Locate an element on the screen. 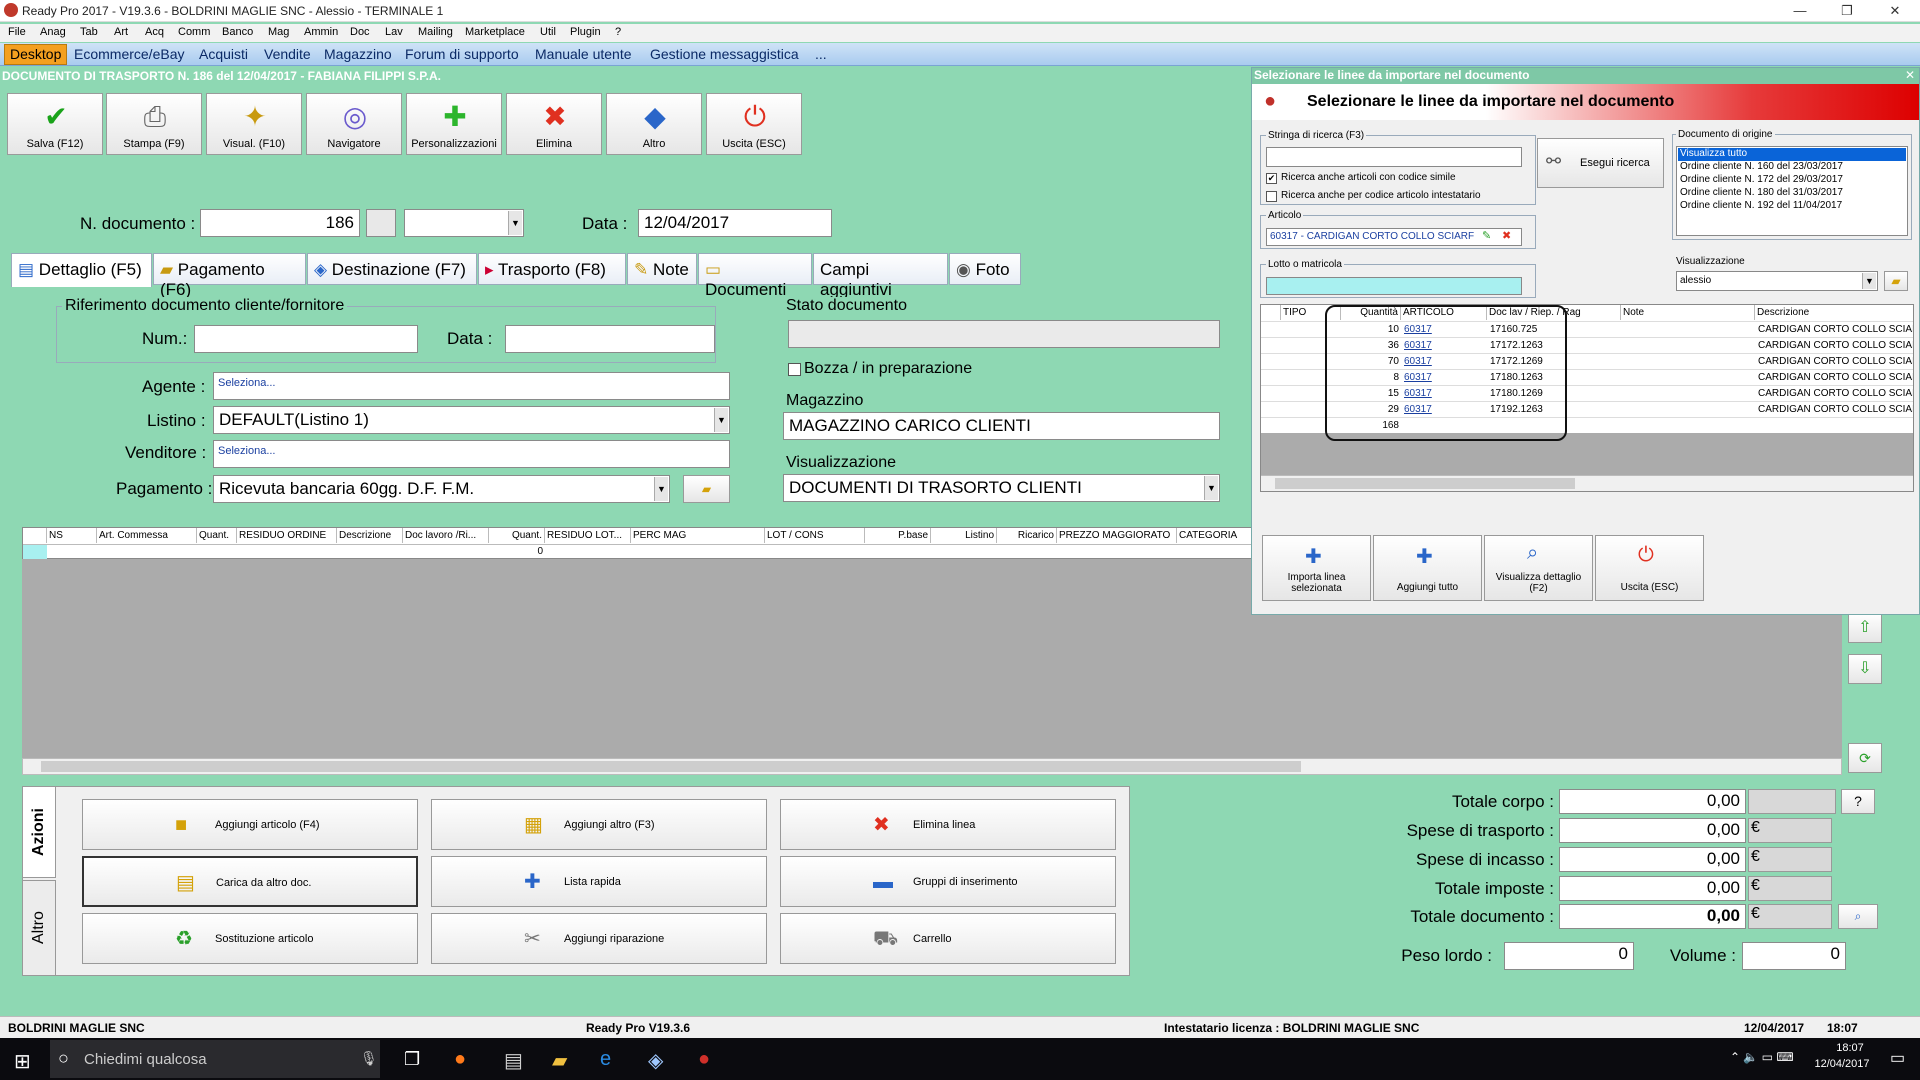  visual-button: ✦ Visual. (F10) is located at coordinates (254, 124).